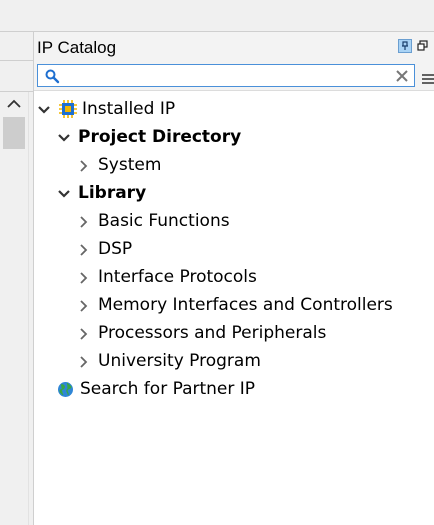 Image resolution: width=434 pixels, height=525 pixels. I want to click on panel-title: IP Catalog, so click(77, 47).